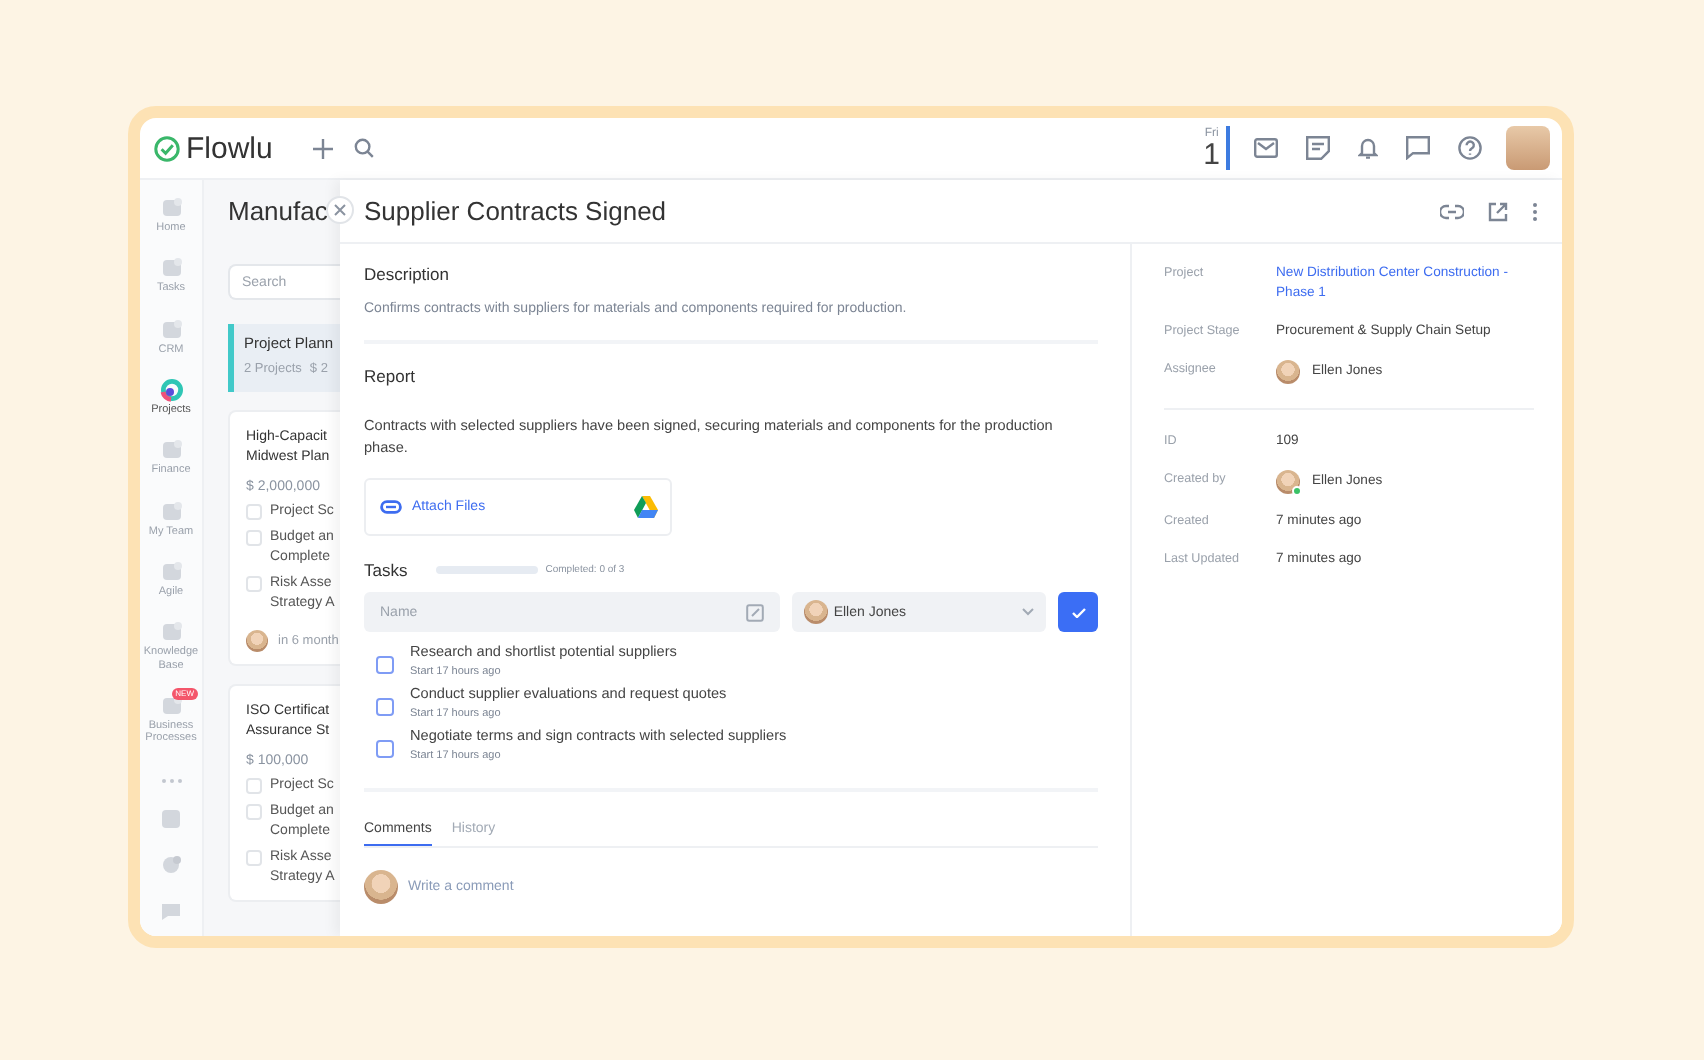 This screenshot has height=1060, width=1704. Describe the element at coordinates (1368, 148) in the screenshot. I see `bell-icon` at that location.